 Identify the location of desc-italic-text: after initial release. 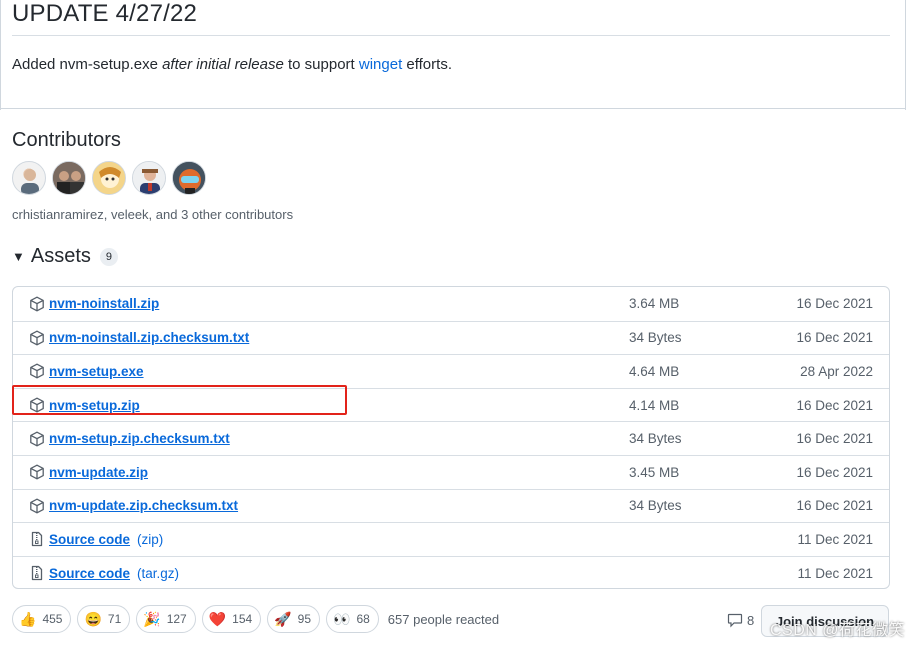
(223, 64).